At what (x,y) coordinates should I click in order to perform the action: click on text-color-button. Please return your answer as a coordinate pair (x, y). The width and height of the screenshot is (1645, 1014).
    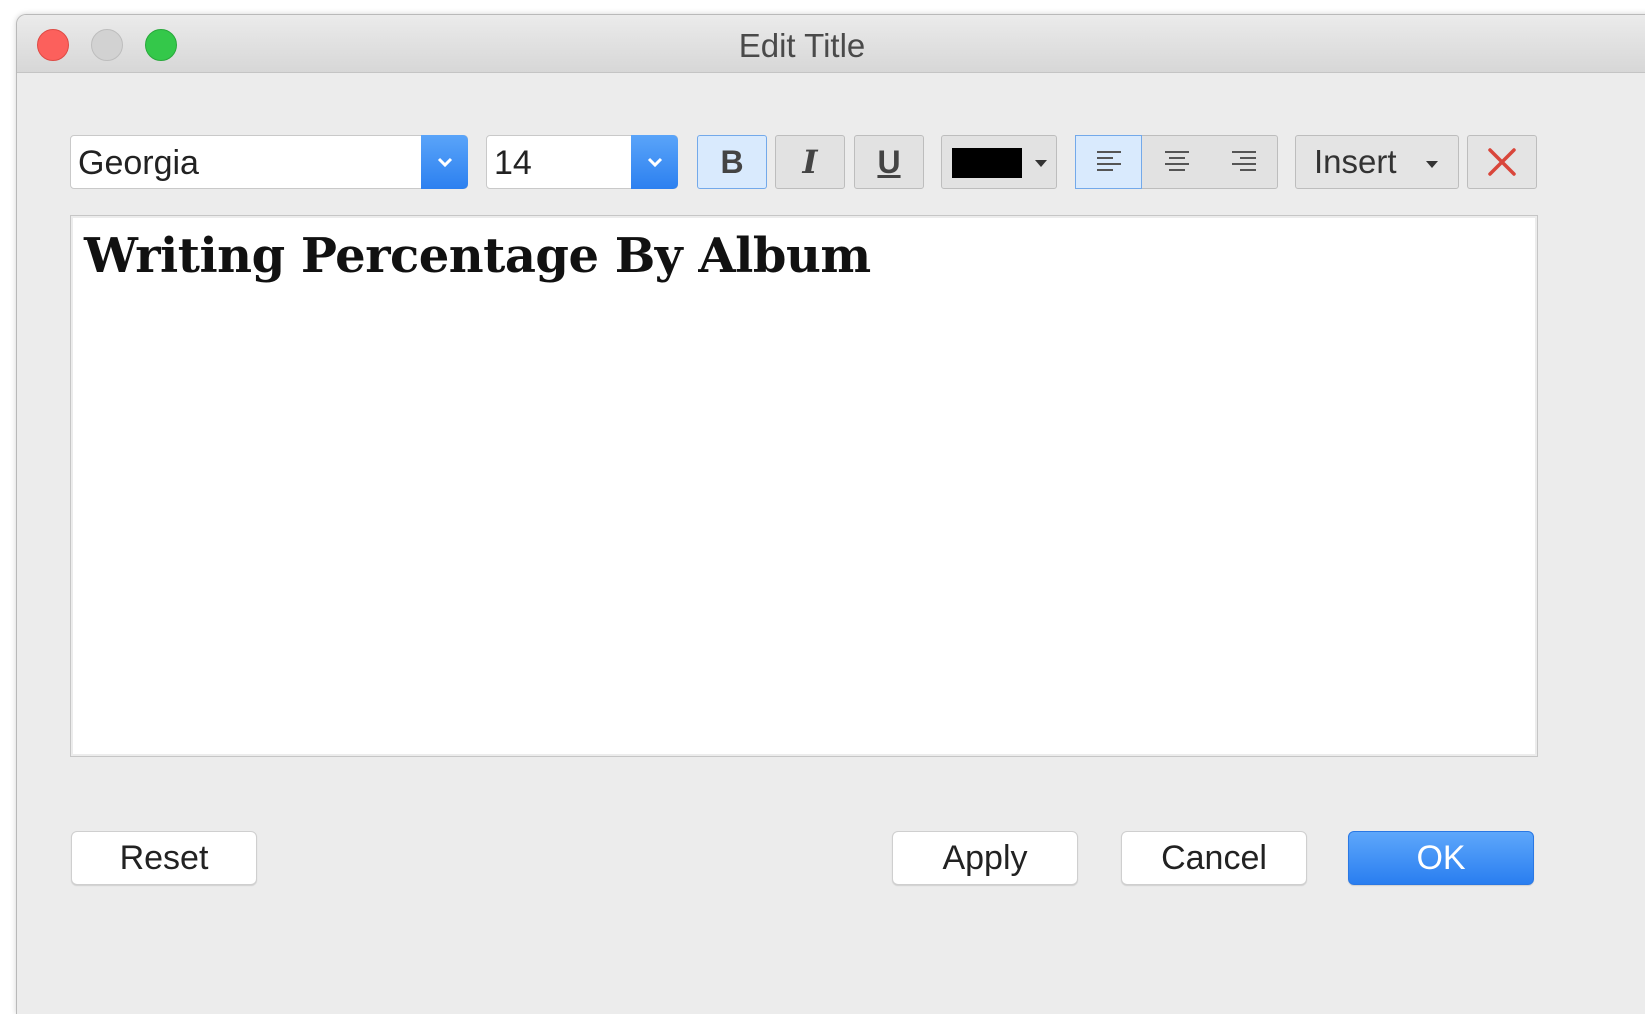
    Looking at the image, I should click on (999, 162).